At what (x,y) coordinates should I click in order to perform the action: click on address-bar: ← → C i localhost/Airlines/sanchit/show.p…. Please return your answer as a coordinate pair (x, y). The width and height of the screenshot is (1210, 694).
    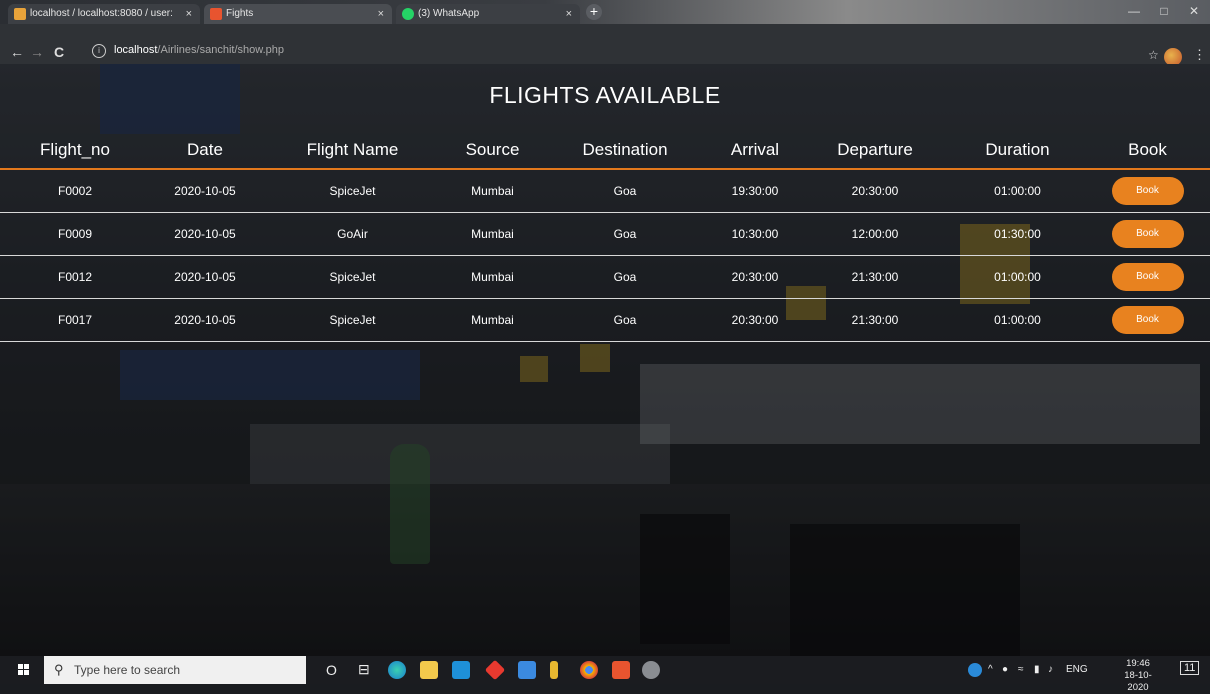
    Looking at the image, I should click on (605, 45).